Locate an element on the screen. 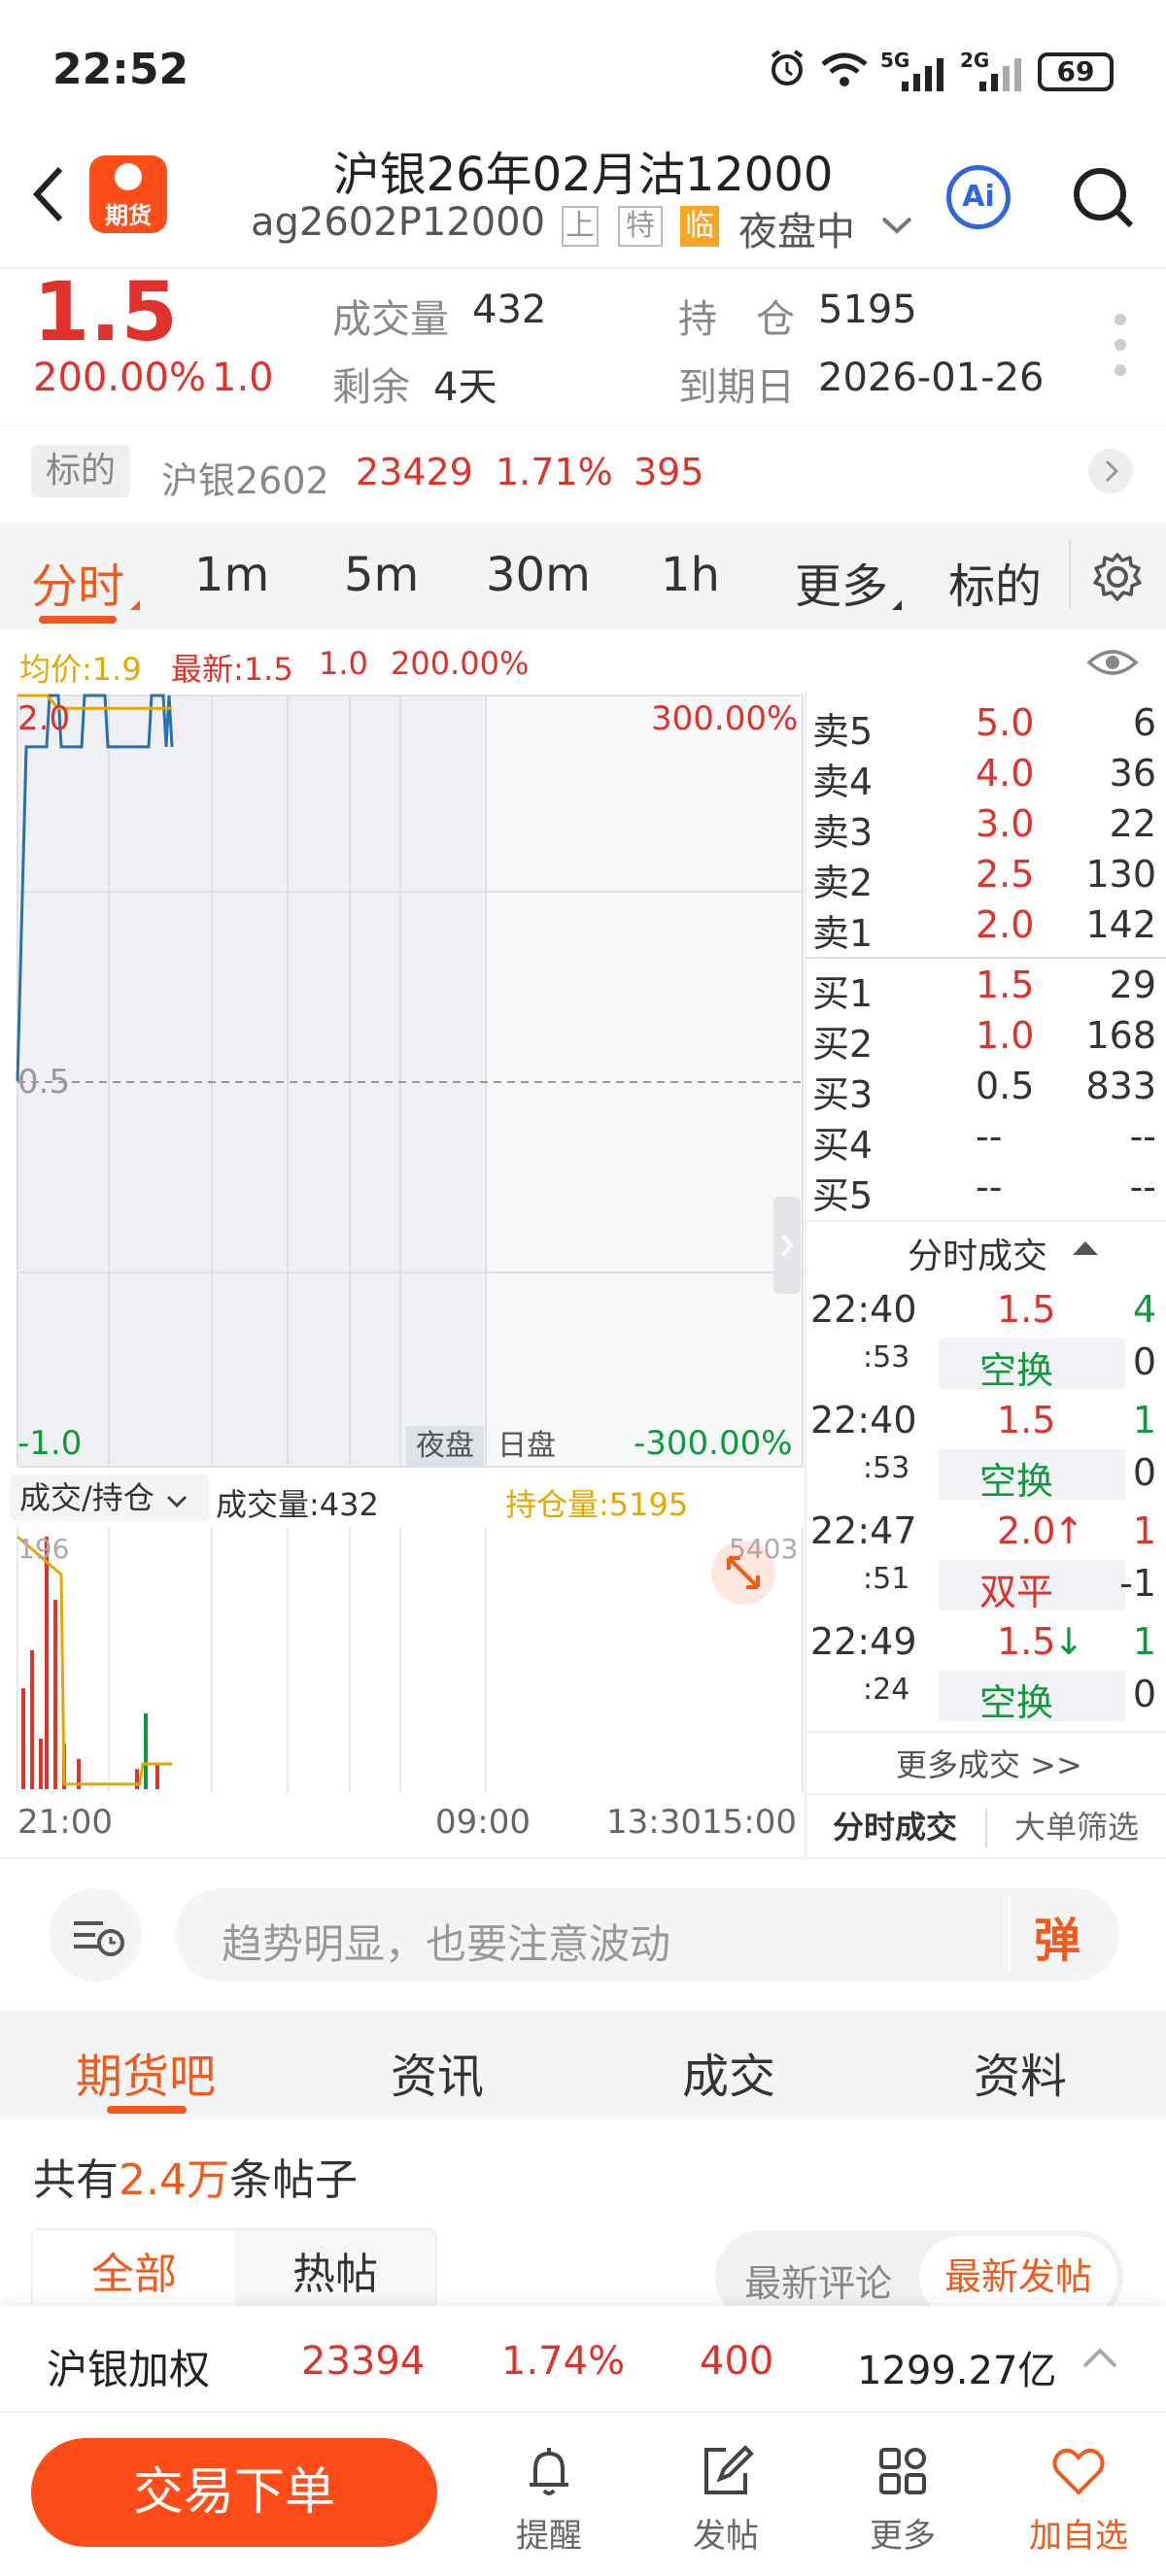  ask-quantity: 22 is located at coordinates (1132, 823).